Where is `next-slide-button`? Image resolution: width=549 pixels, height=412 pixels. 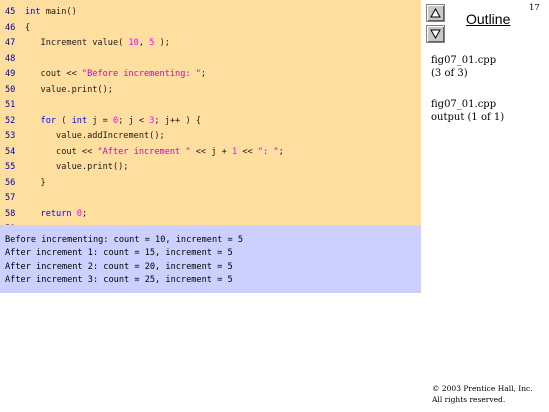 next-slide-button is located at coordinates (435, 34).